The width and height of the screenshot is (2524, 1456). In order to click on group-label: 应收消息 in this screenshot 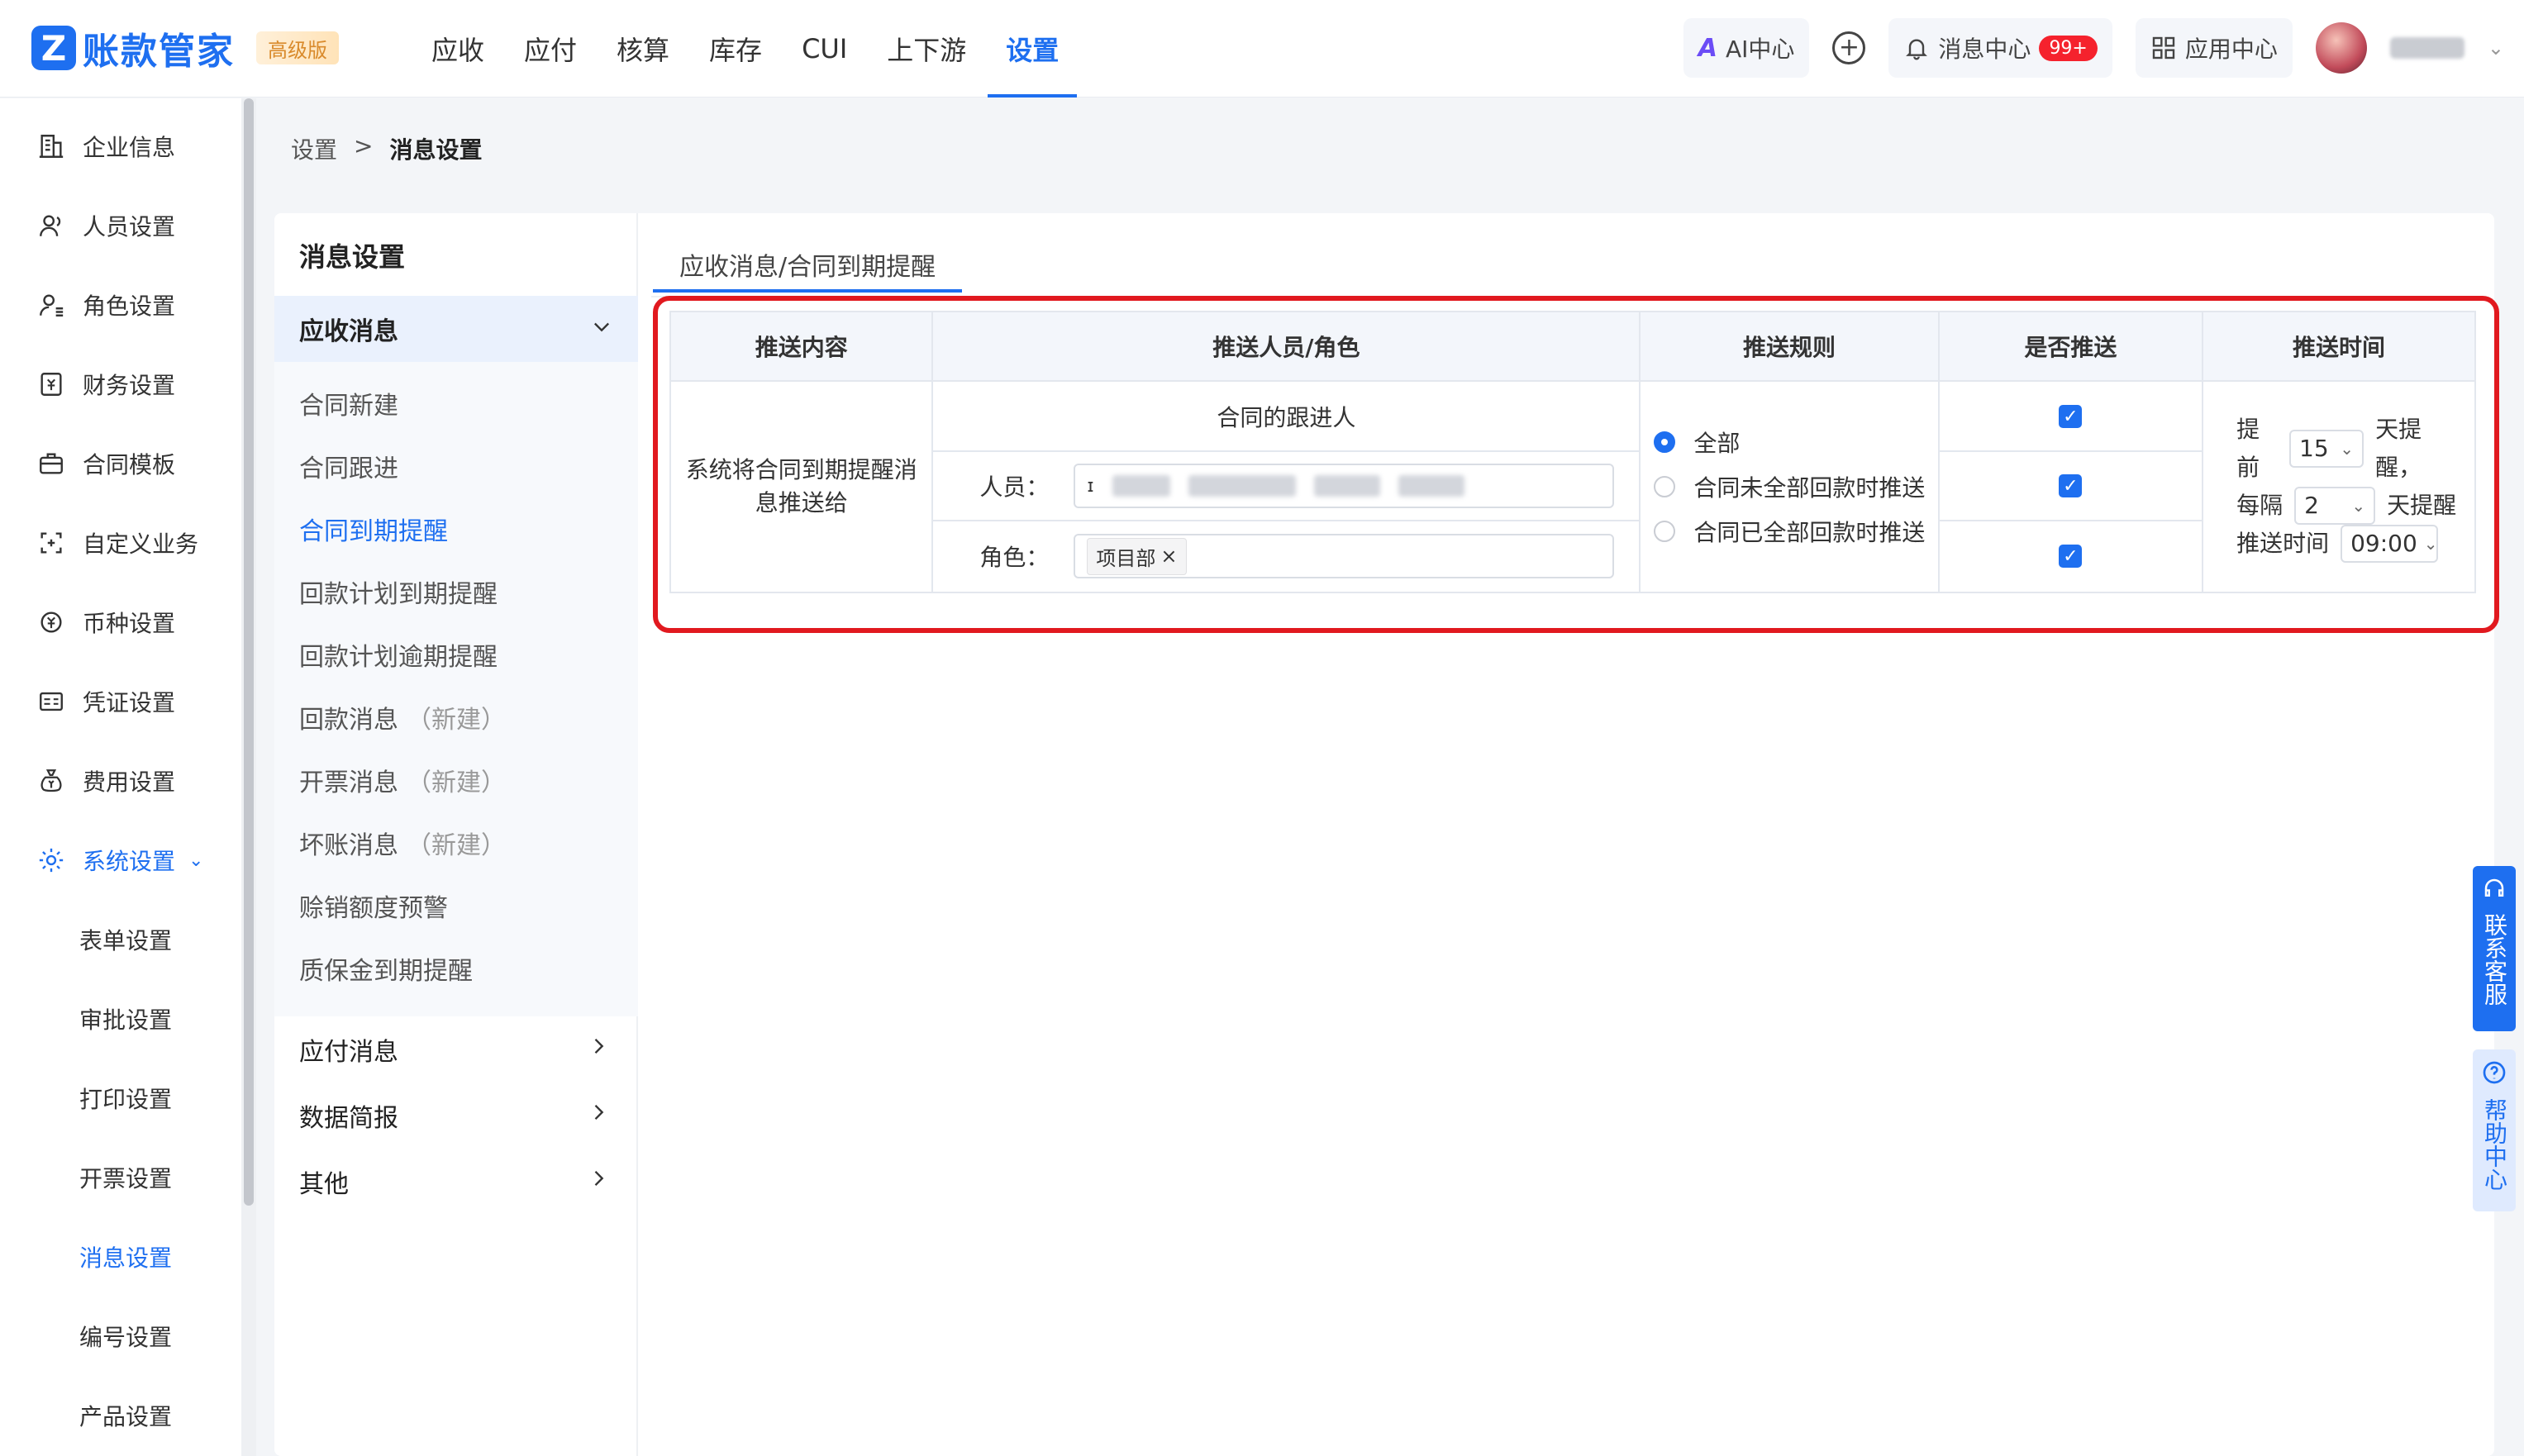, I will do `click(348, 331)`.